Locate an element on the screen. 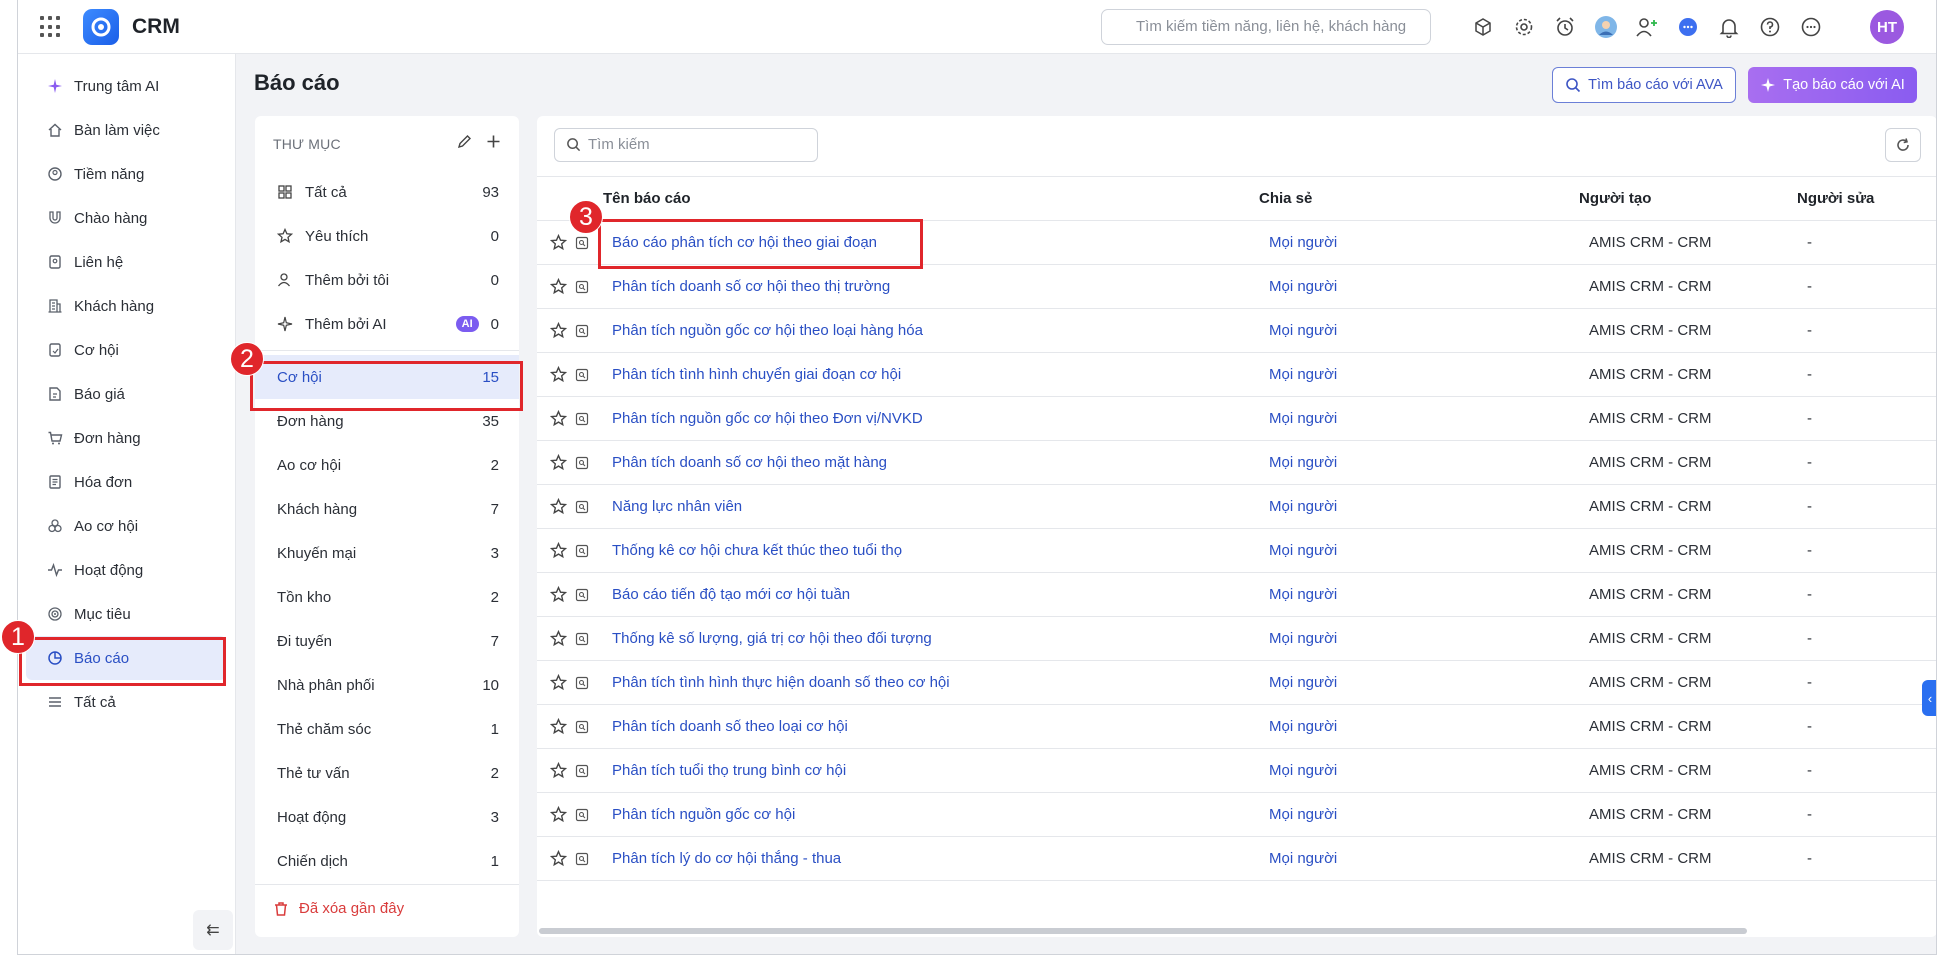  sidebar-item-home: Bàn làm việc is located at coordinates (126, 130).